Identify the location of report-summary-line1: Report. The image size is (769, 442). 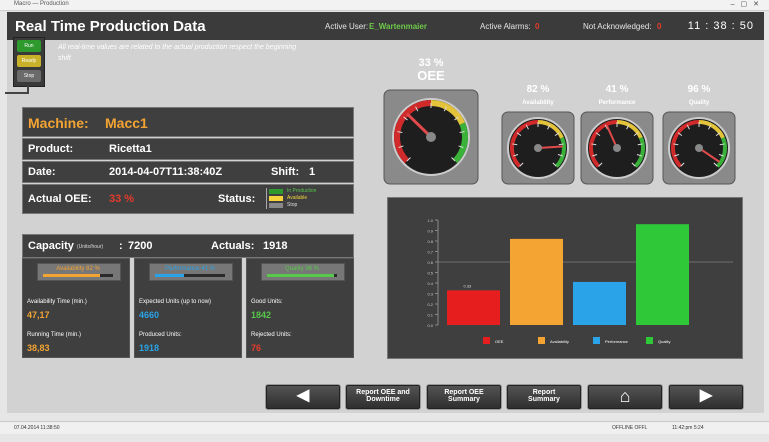
(544, 392).